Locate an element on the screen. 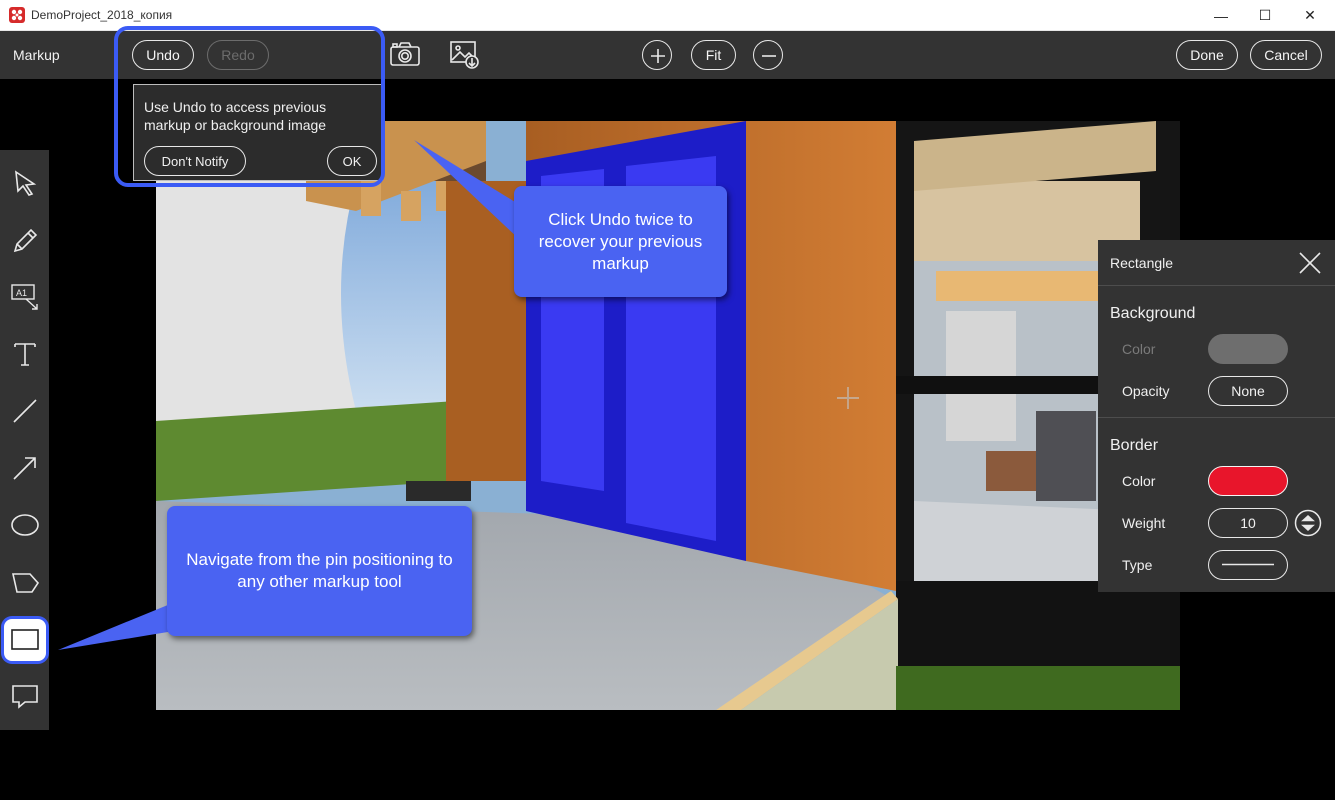  close-icon is located at coordinates (1310, 263).